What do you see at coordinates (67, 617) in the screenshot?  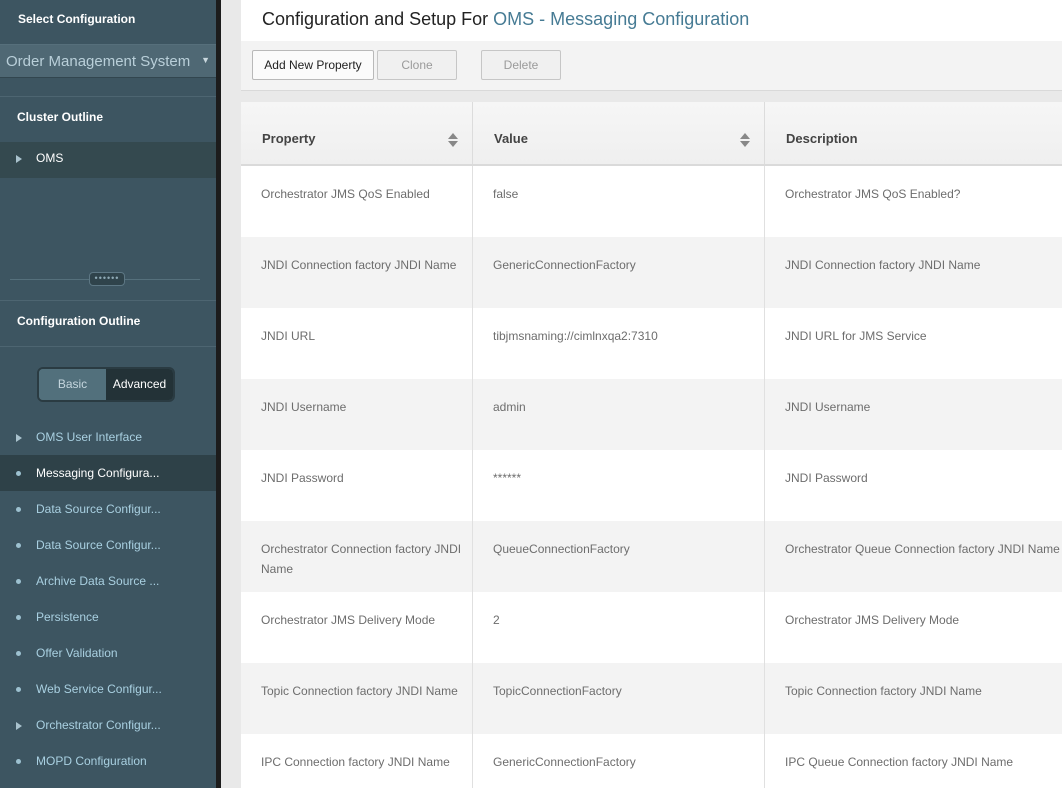 I see `nav-item-label: Persistence` at bounding box center [67, 617].